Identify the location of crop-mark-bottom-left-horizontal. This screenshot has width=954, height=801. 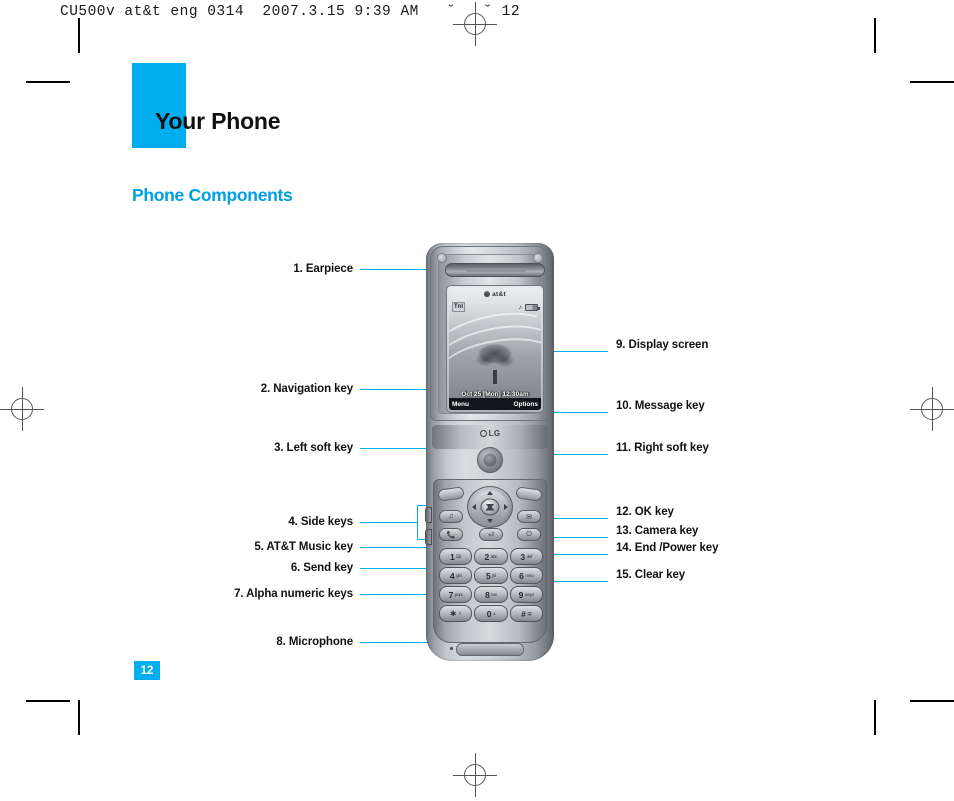
(48, 701).